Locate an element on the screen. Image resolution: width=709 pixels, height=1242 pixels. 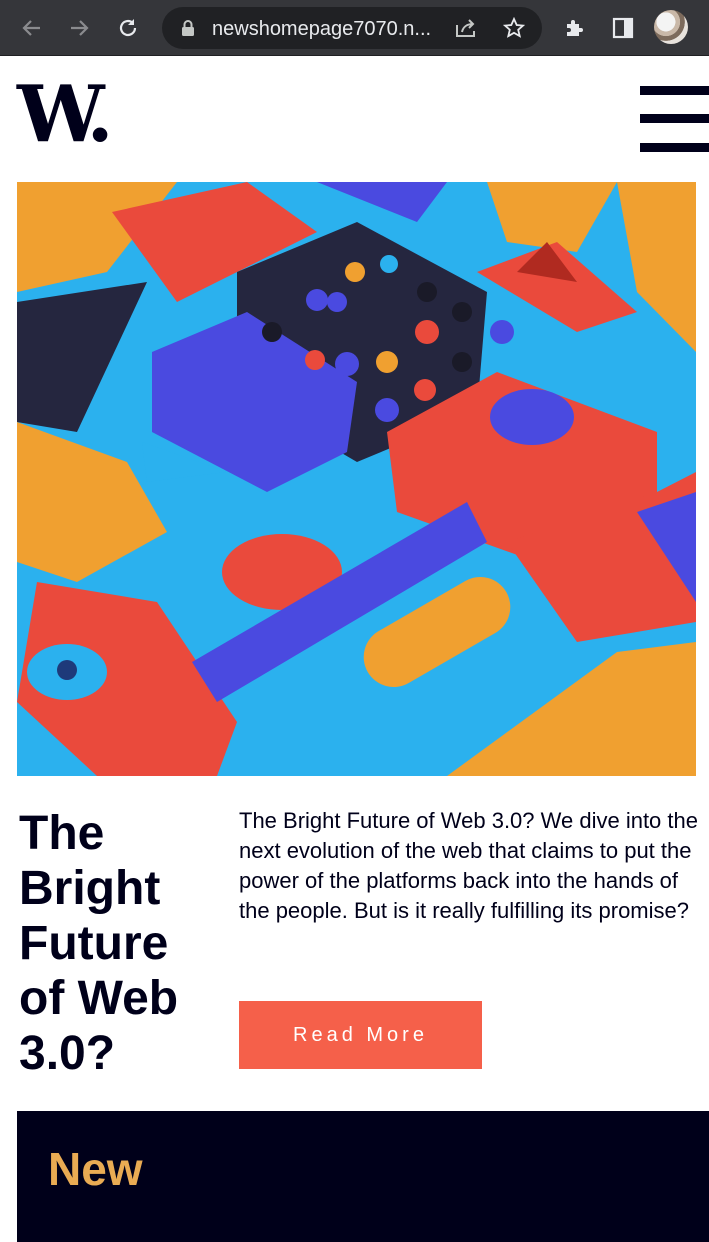
site-logo: W. is located at coordinates (65, 115).